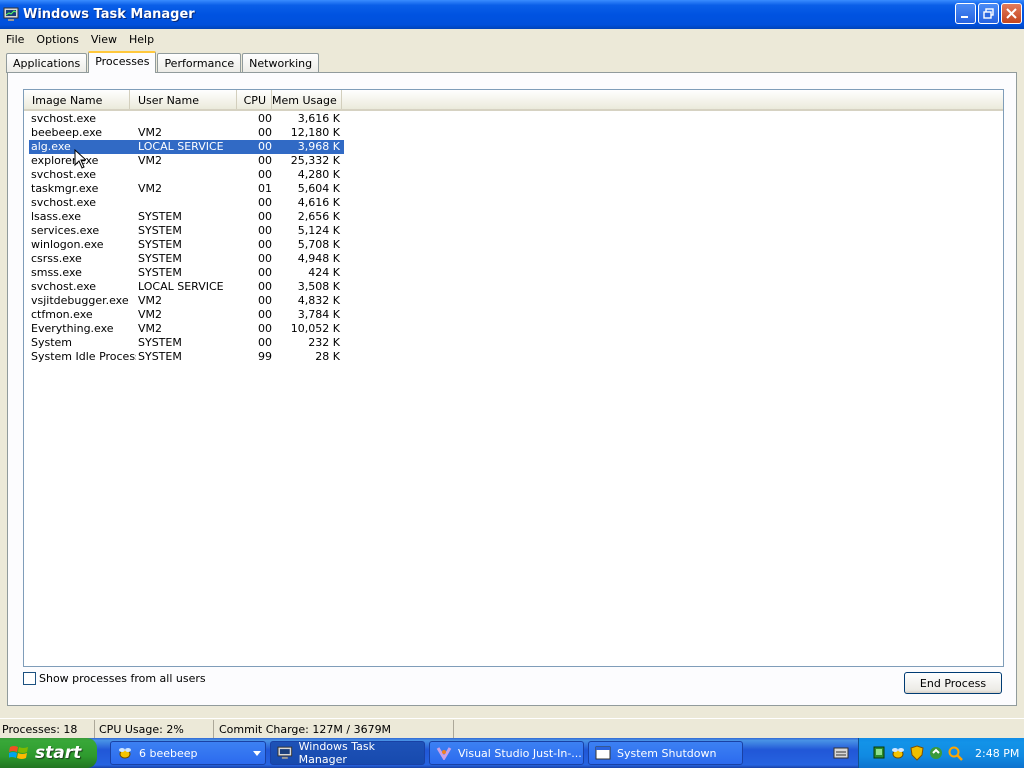 This screenshot has width=1024, height=768. Describe the element at coordinates (80, 159) in the screenshot. I see `mouse-cursor-icon` at that location.